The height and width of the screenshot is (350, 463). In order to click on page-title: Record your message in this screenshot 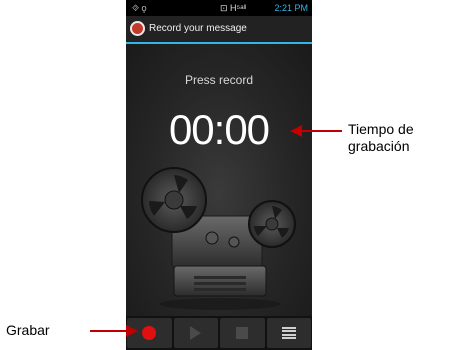, I will do `click(198, 28)`.